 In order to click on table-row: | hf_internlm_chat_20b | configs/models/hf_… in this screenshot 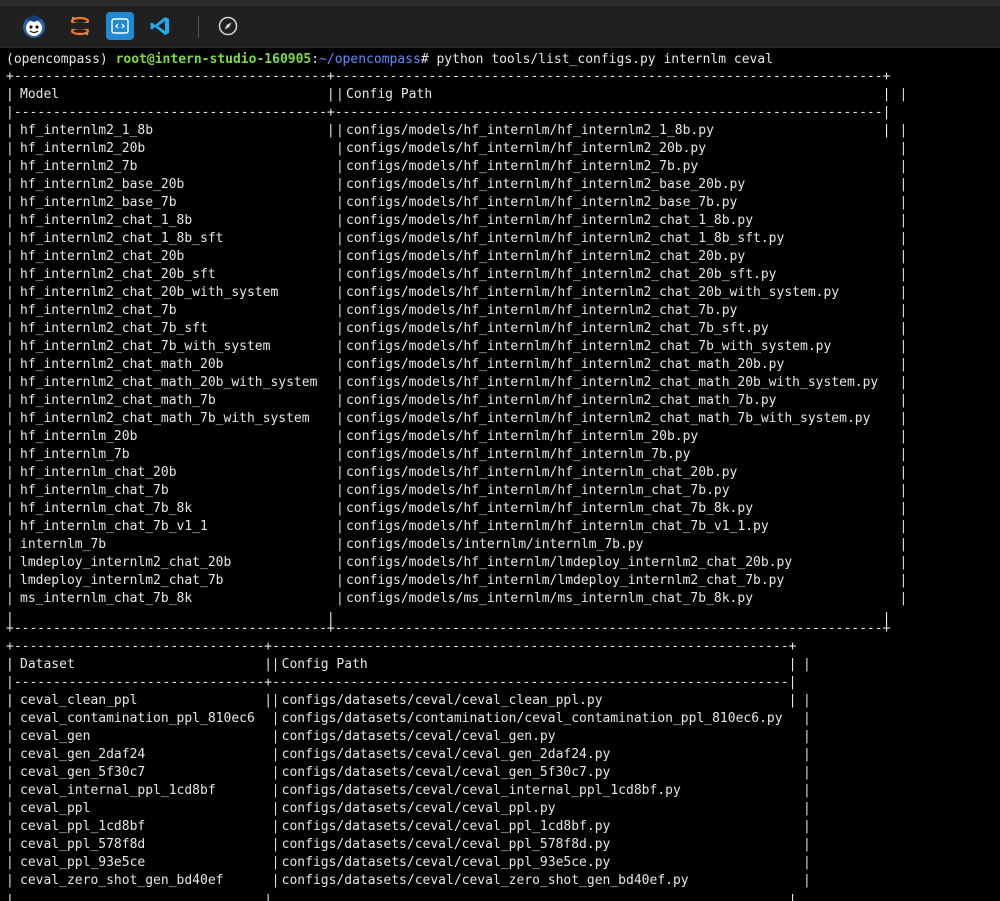, I will do `click(500, 473)`.